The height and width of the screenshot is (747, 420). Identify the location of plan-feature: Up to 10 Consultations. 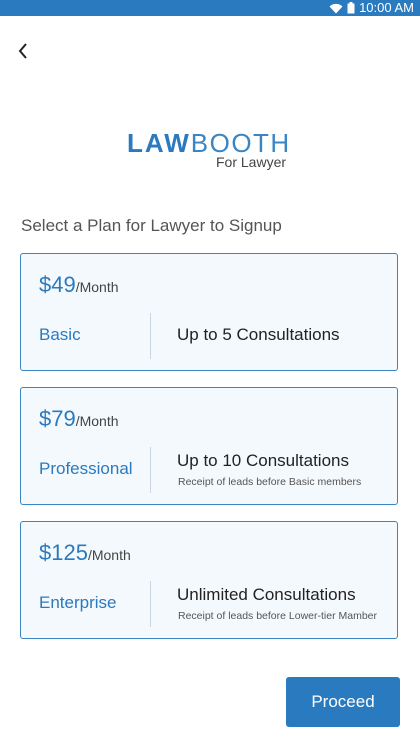
(263, 460).